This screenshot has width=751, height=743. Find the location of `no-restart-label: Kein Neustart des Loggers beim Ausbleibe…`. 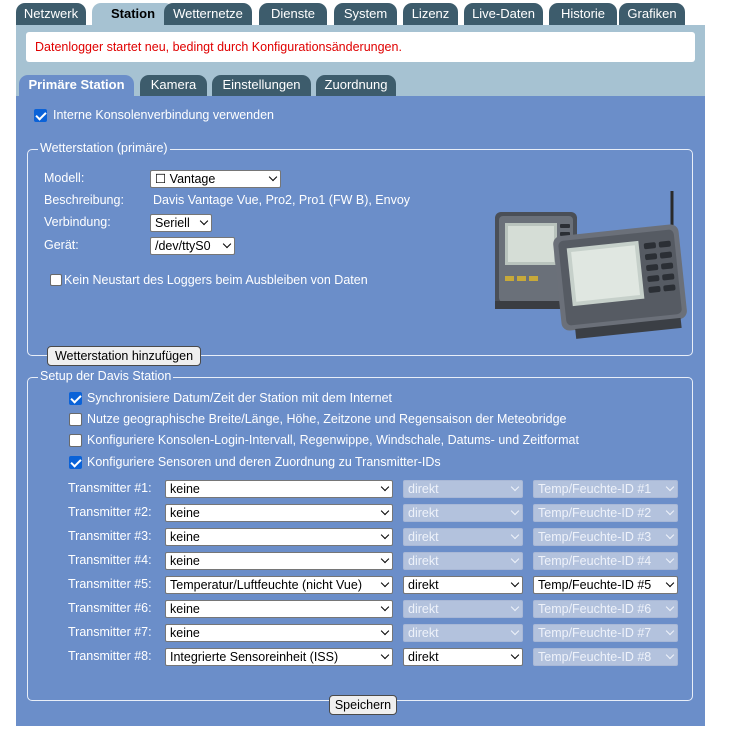

no-restart-label: Kein Neustart des Loggers beim Ausbleibe… is located at coordinates (216, 280).